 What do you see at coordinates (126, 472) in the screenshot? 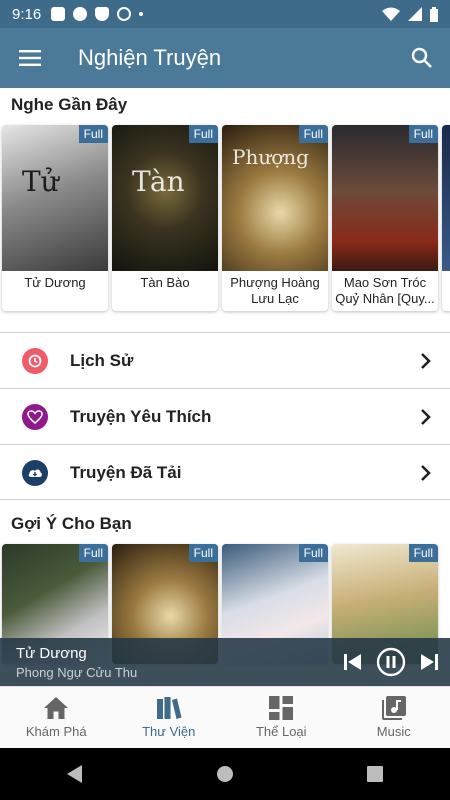
I see `downloaded-label: Truyện Đã Tải` at bounding box center [126, 472].